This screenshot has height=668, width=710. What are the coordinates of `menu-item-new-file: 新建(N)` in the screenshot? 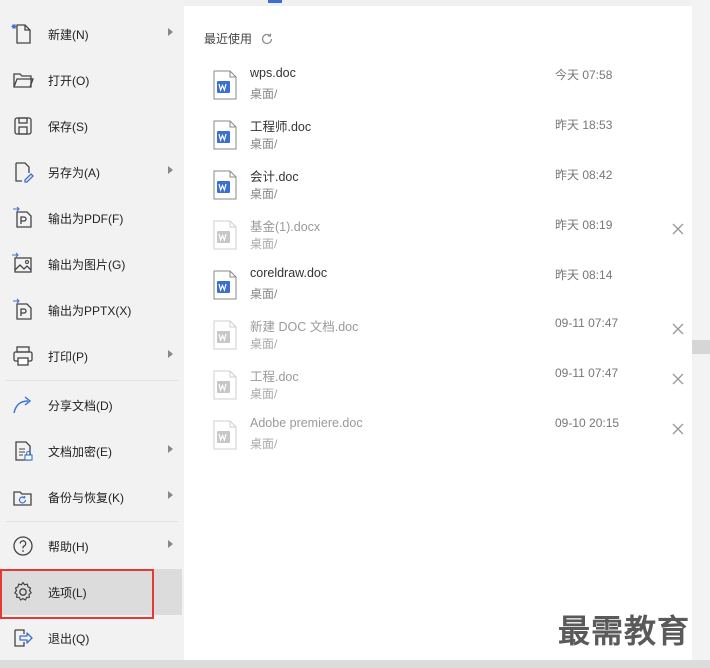 It's located at (91, 34).